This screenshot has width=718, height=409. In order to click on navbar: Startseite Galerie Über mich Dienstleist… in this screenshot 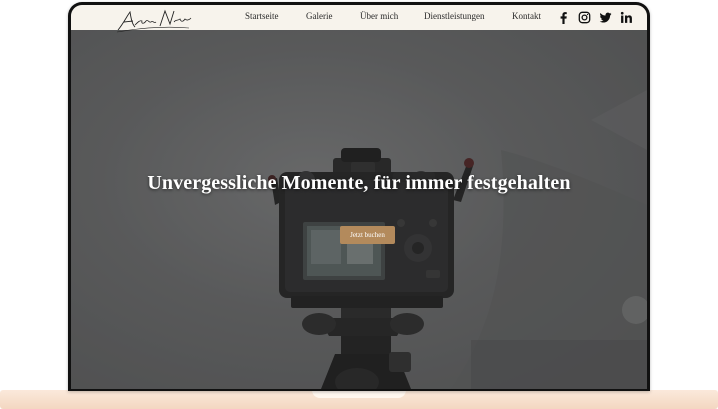, I will do `click(359, 19)`.